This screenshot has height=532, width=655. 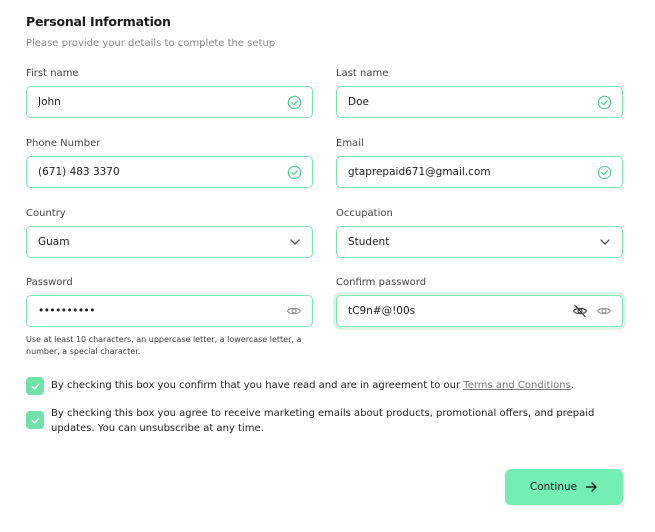 I want to click on password-field: ••••••••••, so click(x=169, y=311).